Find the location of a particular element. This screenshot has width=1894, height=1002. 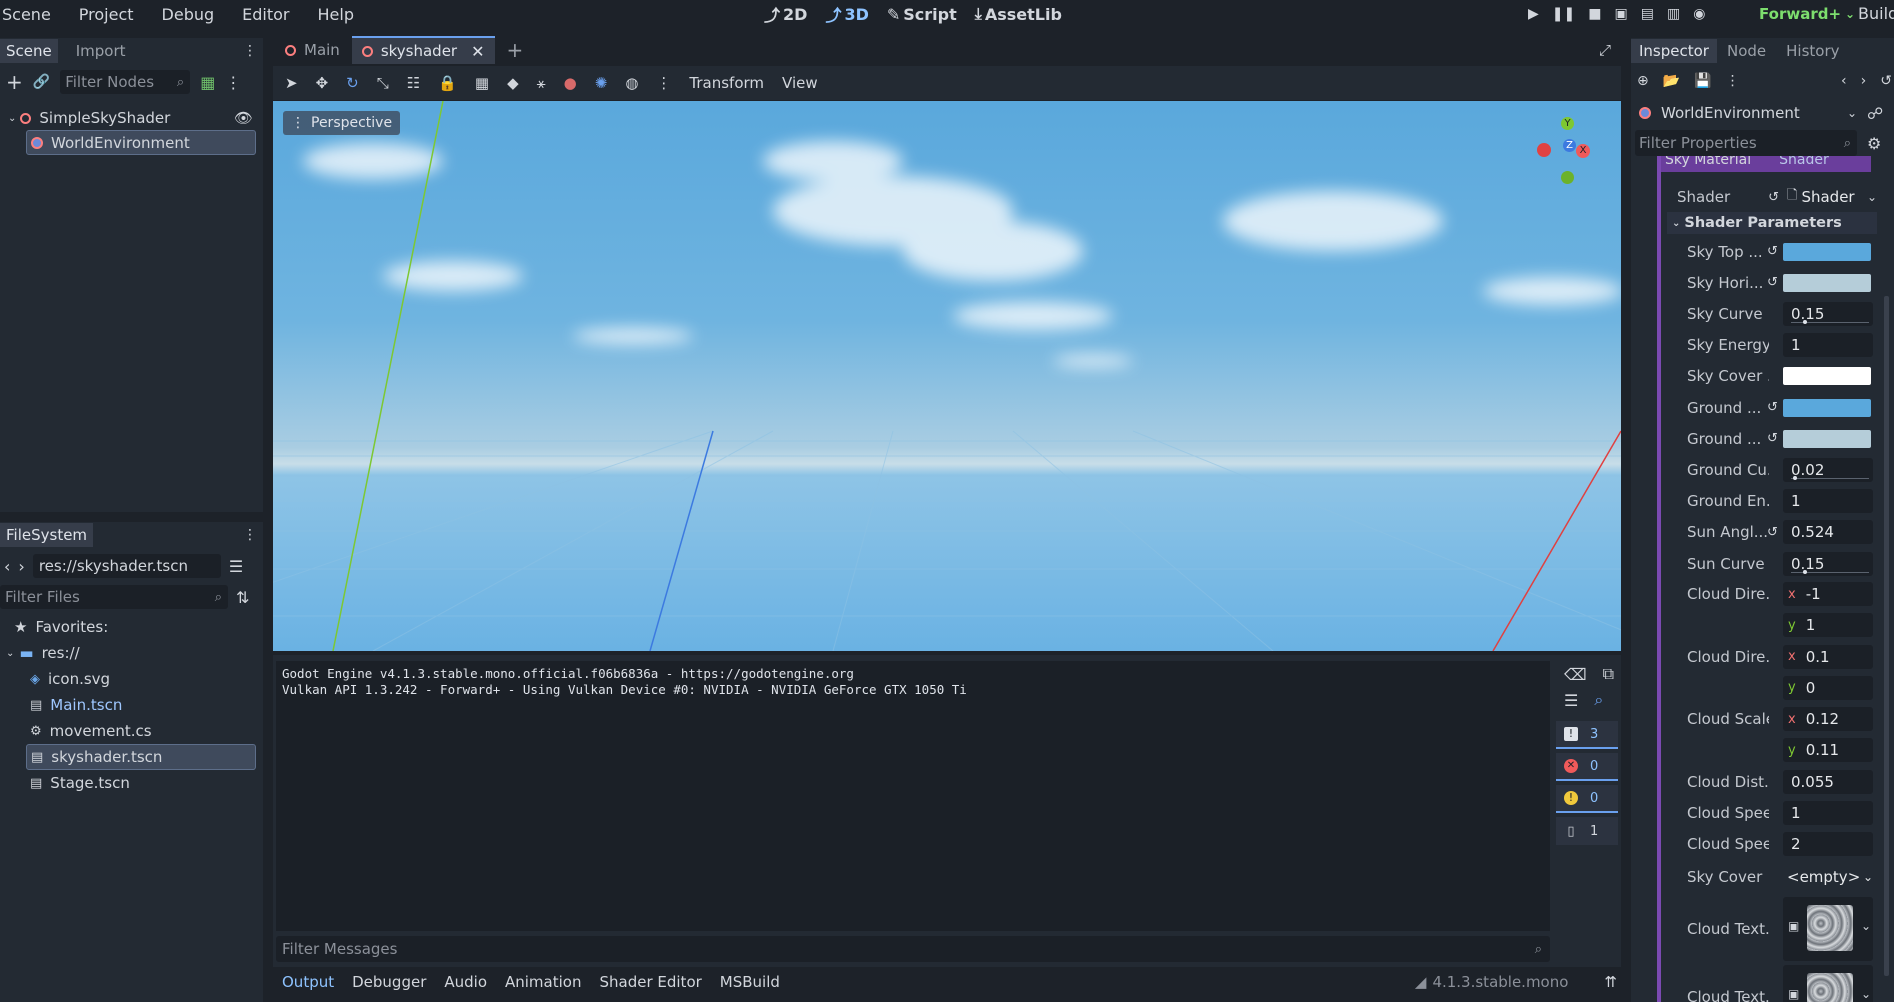

tab-scene: Scene is located at coordinates (29, 51).